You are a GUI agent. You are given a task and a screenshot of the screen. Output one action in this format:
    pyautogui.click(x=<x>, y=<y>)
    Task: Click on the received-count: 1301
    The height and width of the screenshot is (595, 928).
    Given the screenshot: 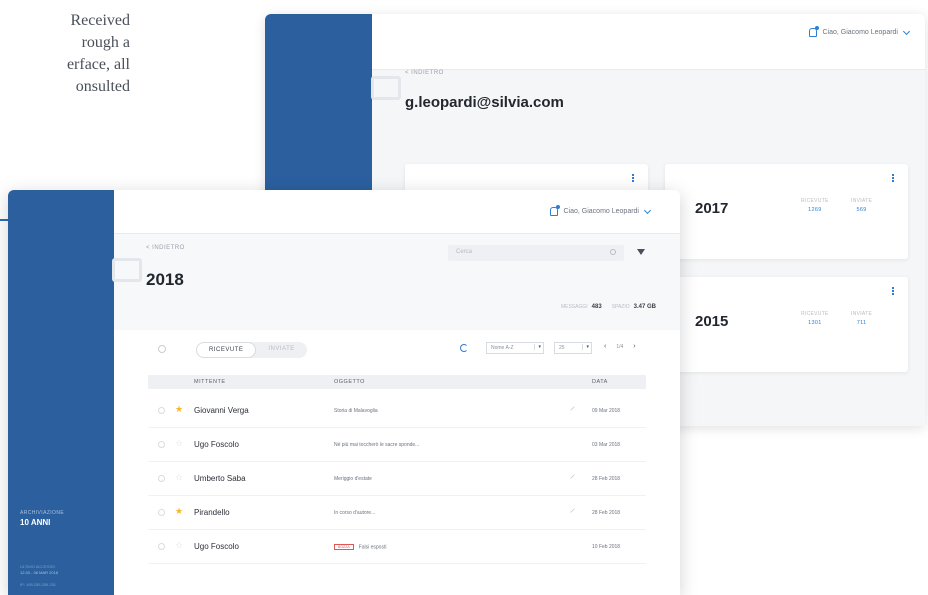 What is the action you would take?
    pyautogui.click(x=815, y=323)
    